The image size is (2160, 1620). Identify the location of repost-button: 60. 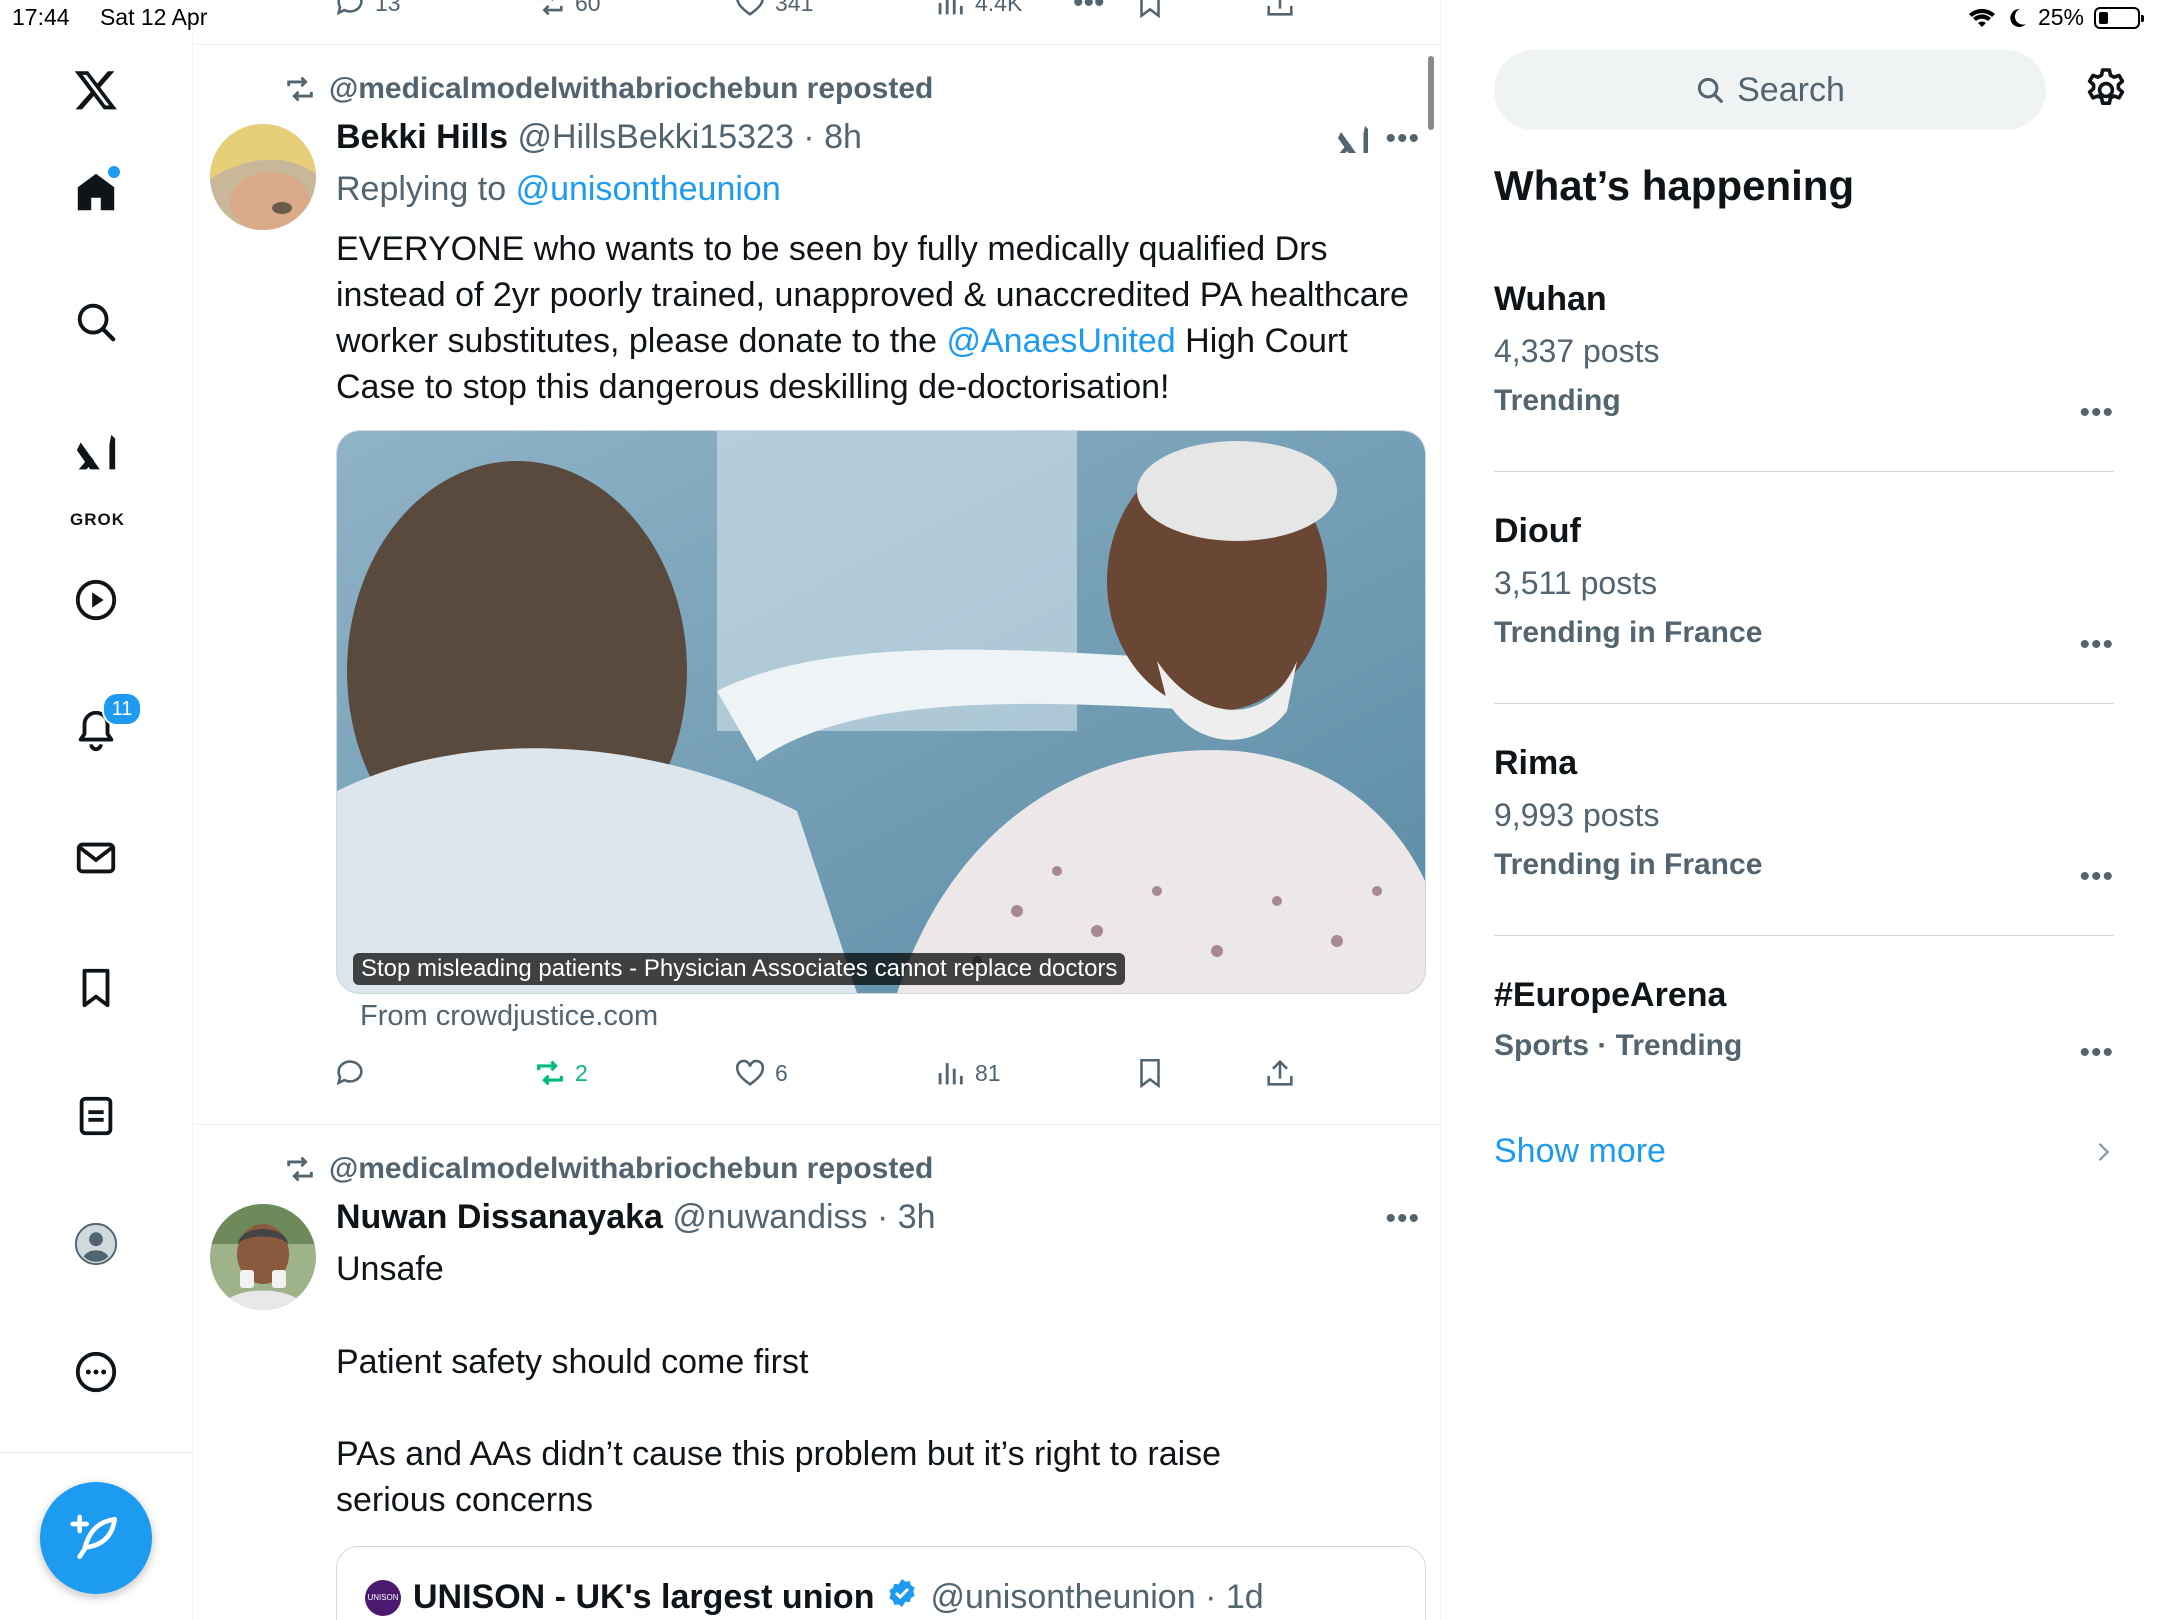
(567, 10).